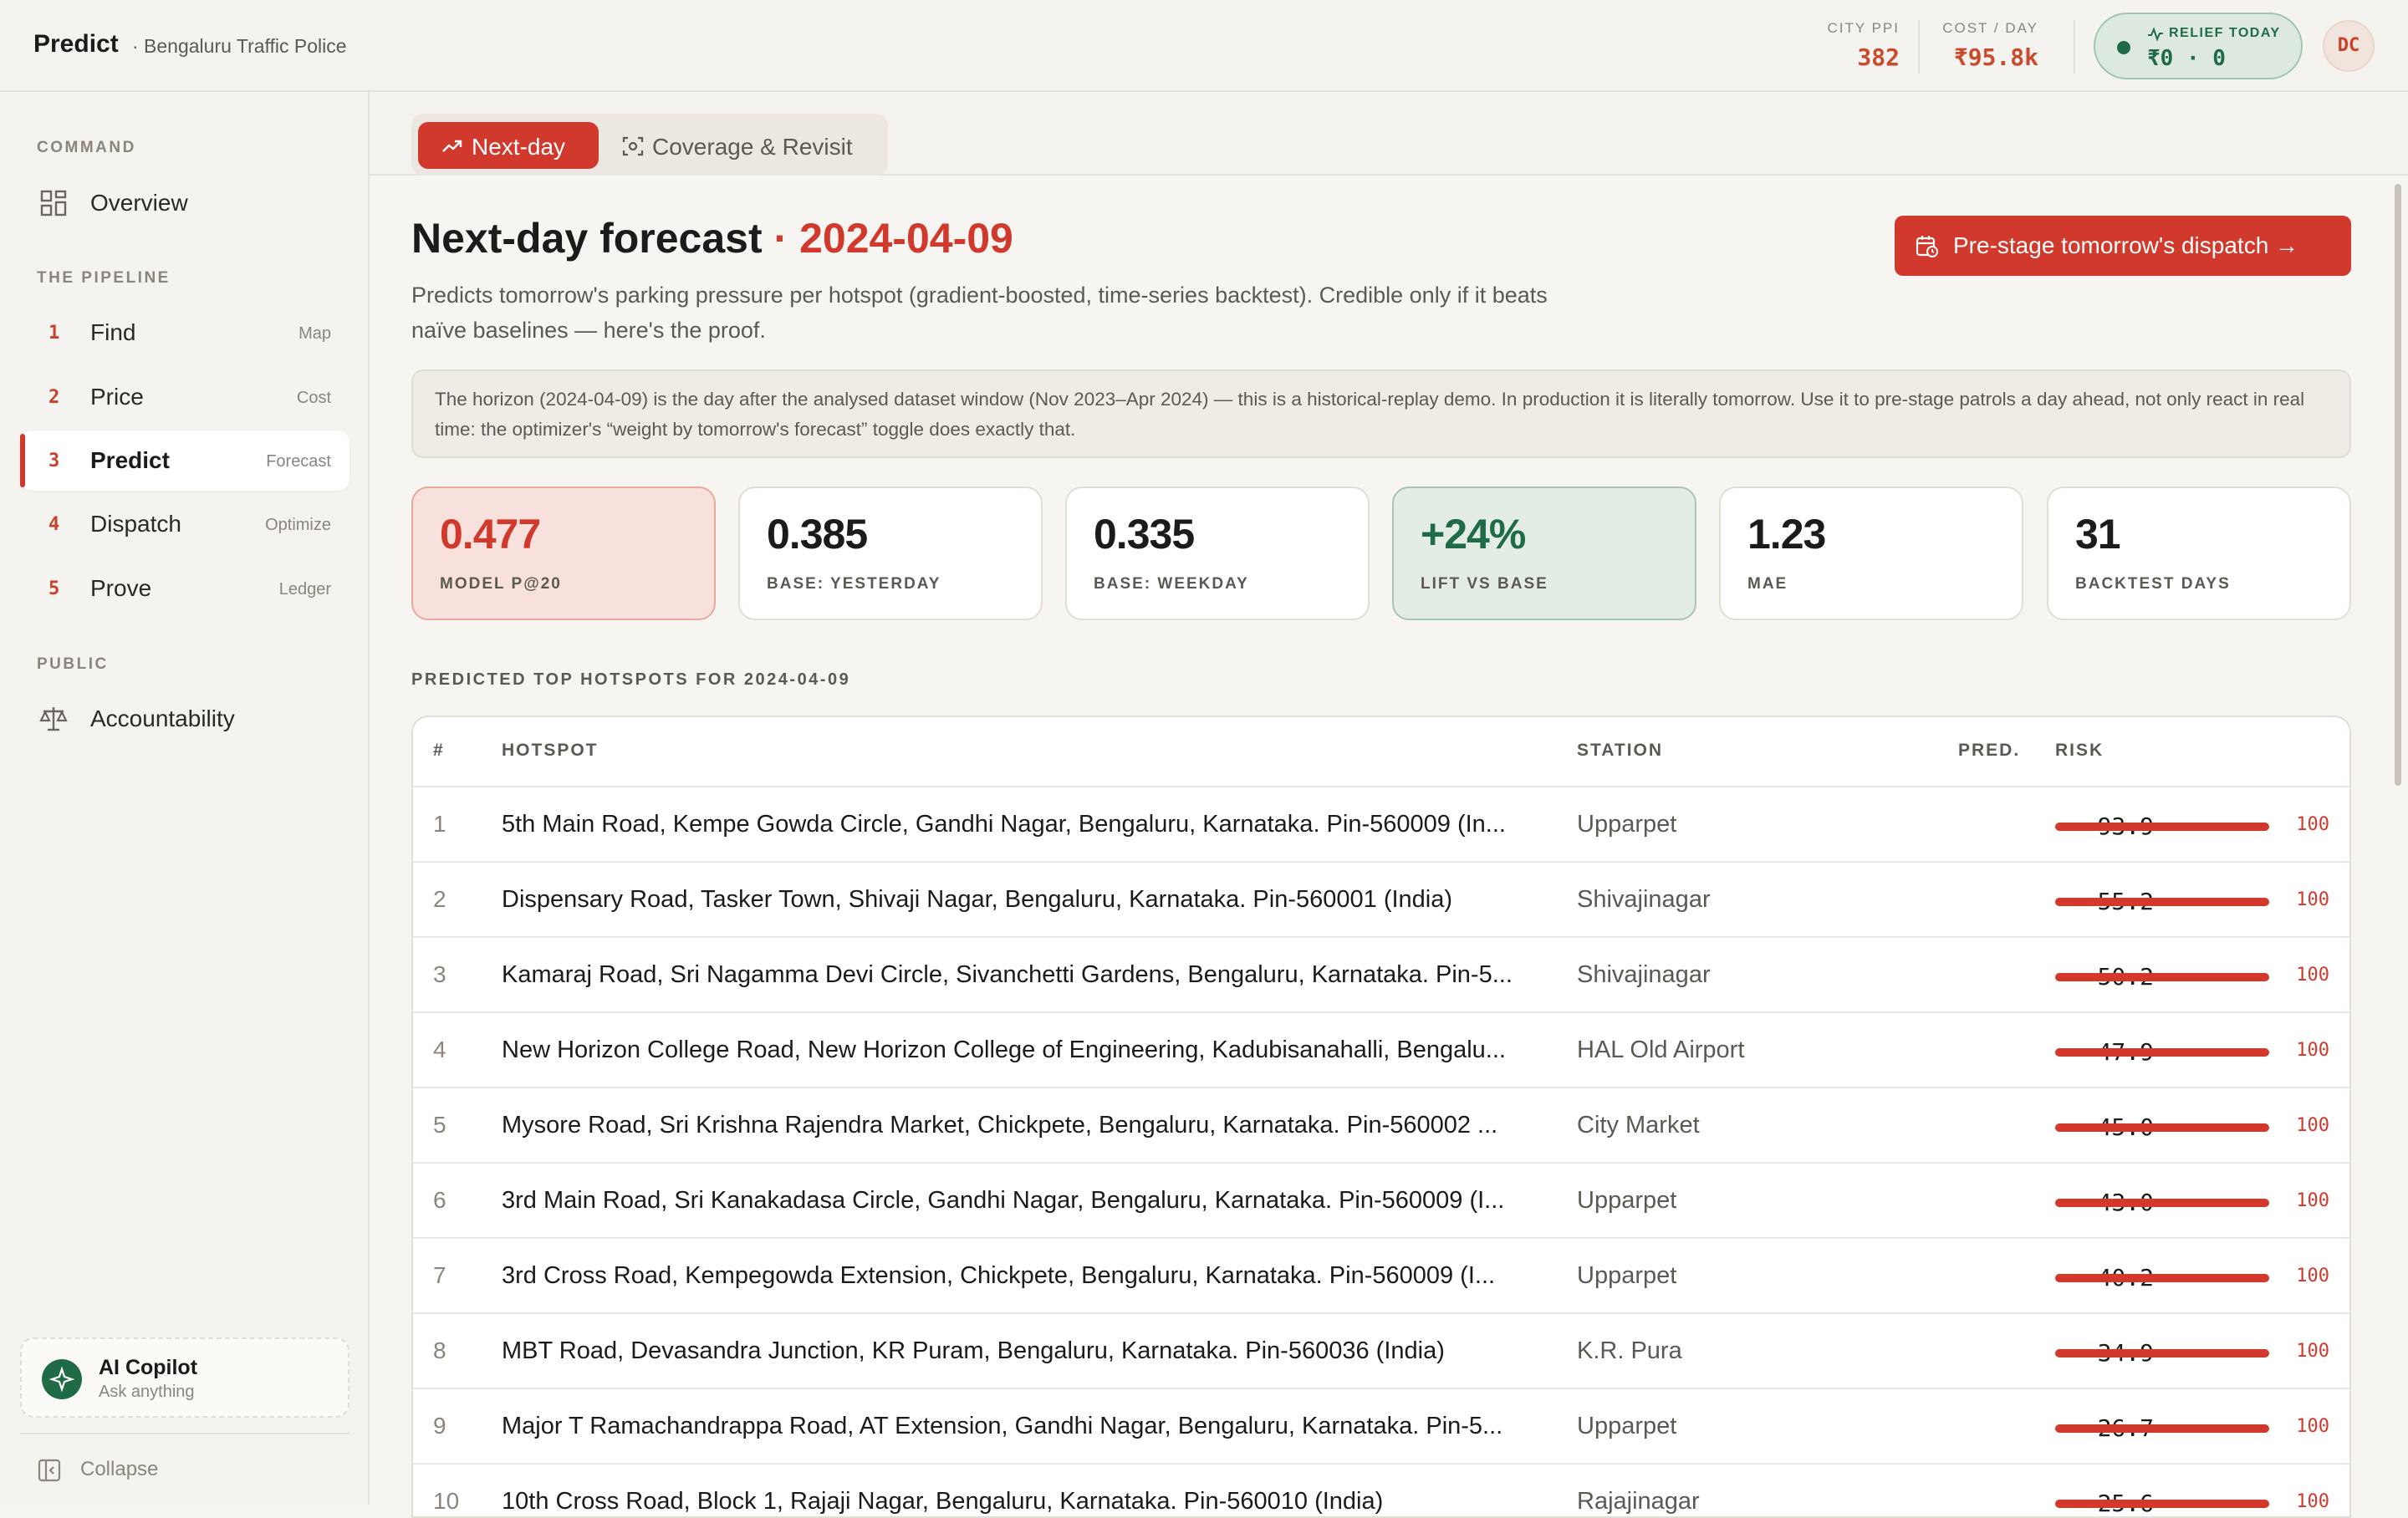  Describe the element at coordinates (1990, 28) in the screenshot. I see `cost-label: COST / DAY` at that location.